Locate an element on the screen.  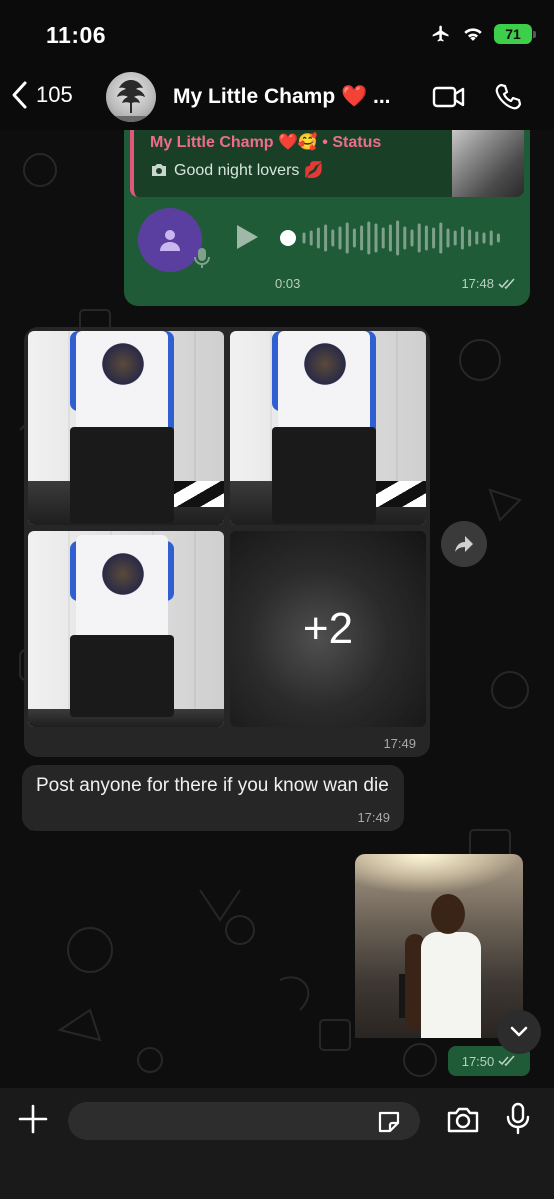
camera-button is located at coordinates (463, 1122).